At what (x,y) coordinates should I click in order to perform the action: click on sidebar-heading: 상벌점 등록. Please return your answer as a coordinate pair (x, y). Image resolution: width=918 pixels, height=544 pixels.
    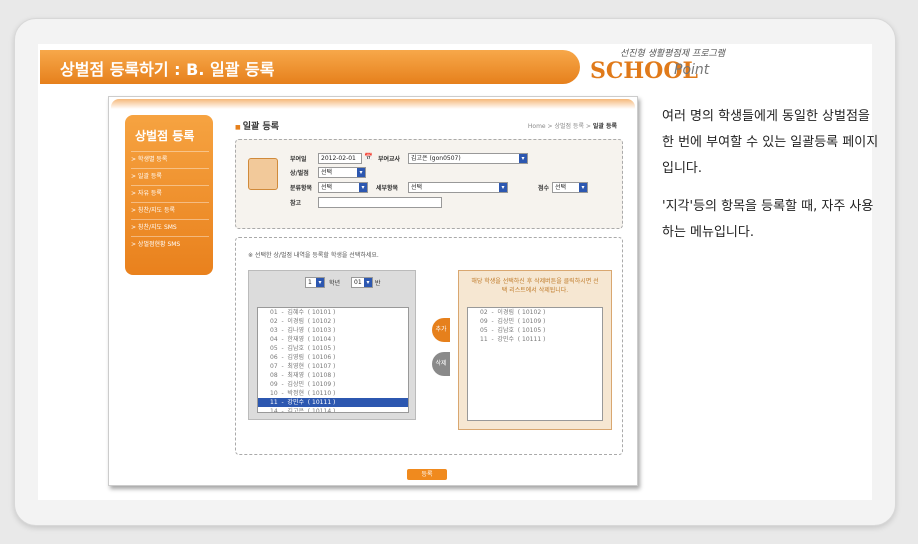
    Looking at the image, I should click on (165, 136).